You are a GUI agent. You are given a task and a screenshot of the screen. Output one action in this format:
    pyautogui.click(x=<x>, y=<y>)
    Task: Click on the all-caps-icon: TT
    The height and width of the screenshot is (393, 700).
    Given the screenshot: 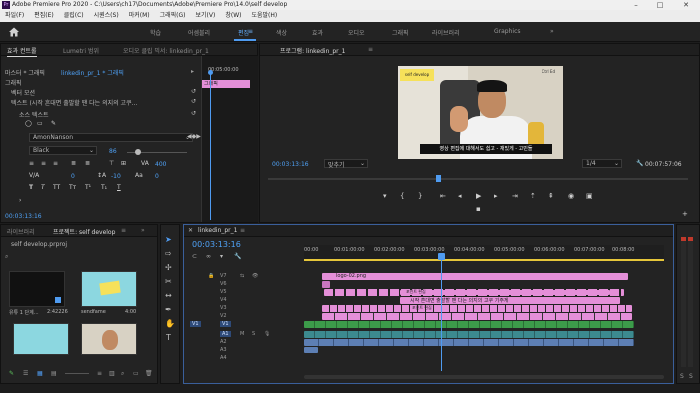 What is the action you would take?
    pyautogui.click(x=56, y=187)
    